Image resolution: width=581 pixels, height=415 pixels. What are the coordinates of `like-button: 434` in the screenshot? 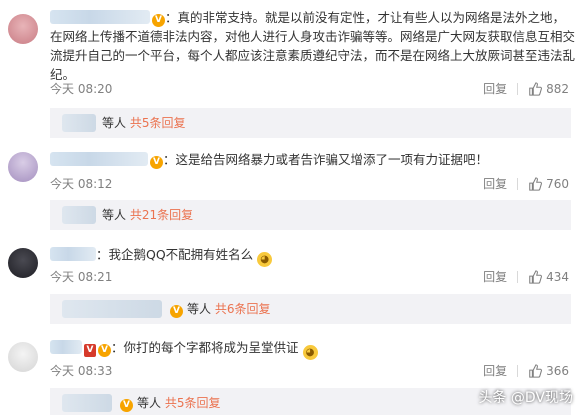 It's located at (548, 277).